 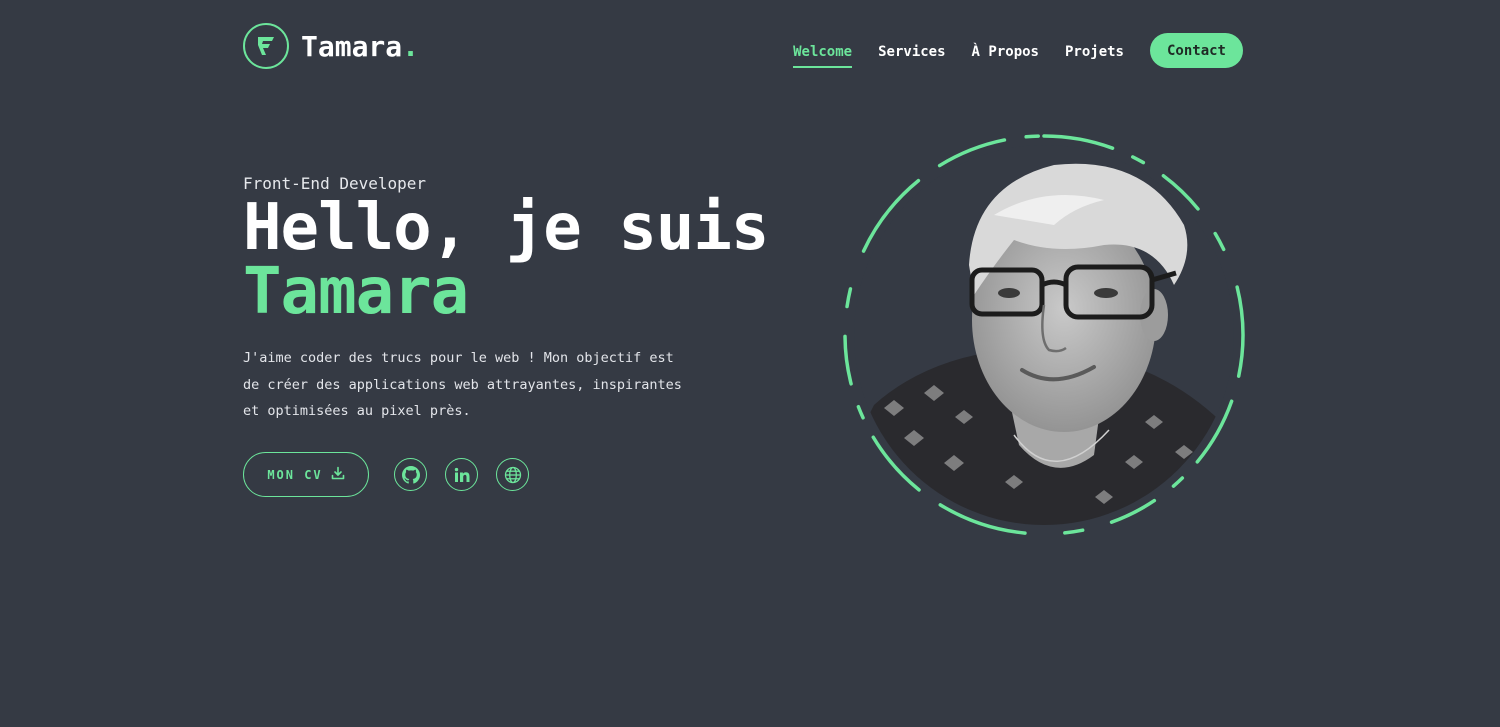 What do you see at coordinates (506, 228) in the screenshot?
I see `hero-headline-greeting: Hello, je suis` at bounding box center [506, 228].